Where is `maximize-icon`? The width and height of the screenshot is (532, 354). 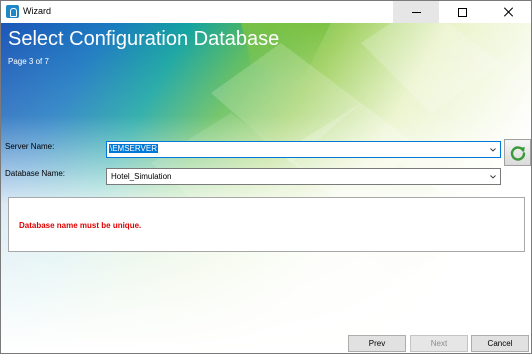
maximize-icon is located at coordinates (462, 12).